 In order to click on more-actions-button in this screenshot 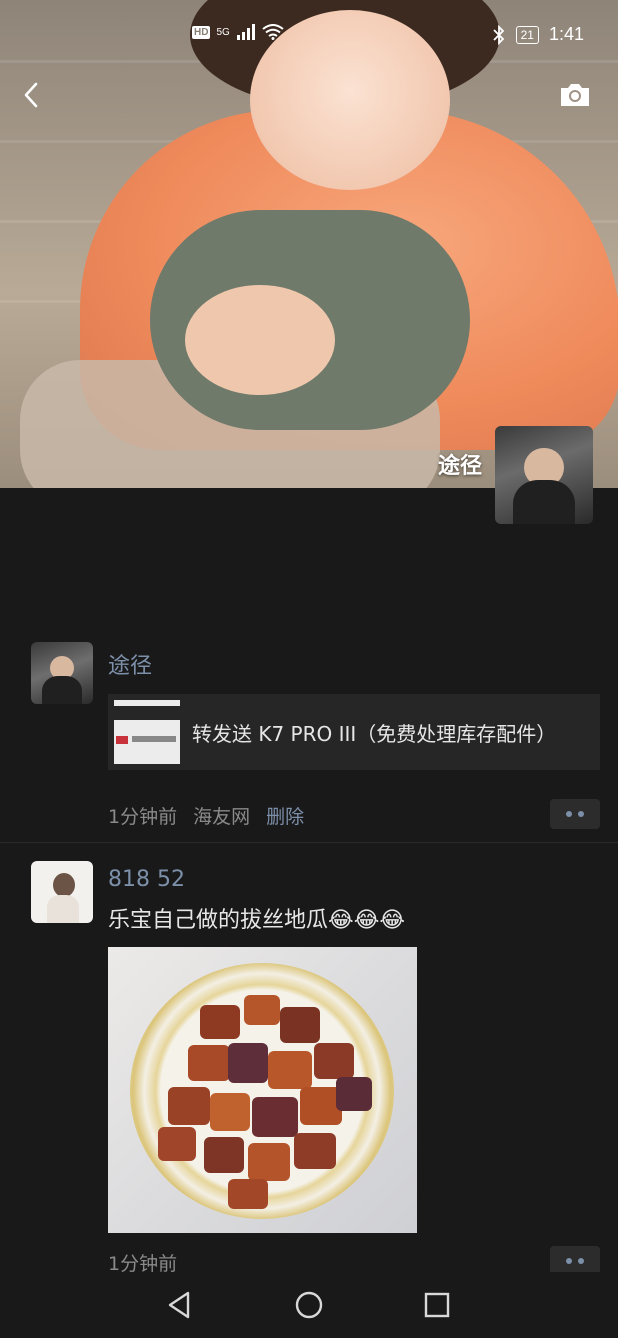, I will do `click(575, 814)`.